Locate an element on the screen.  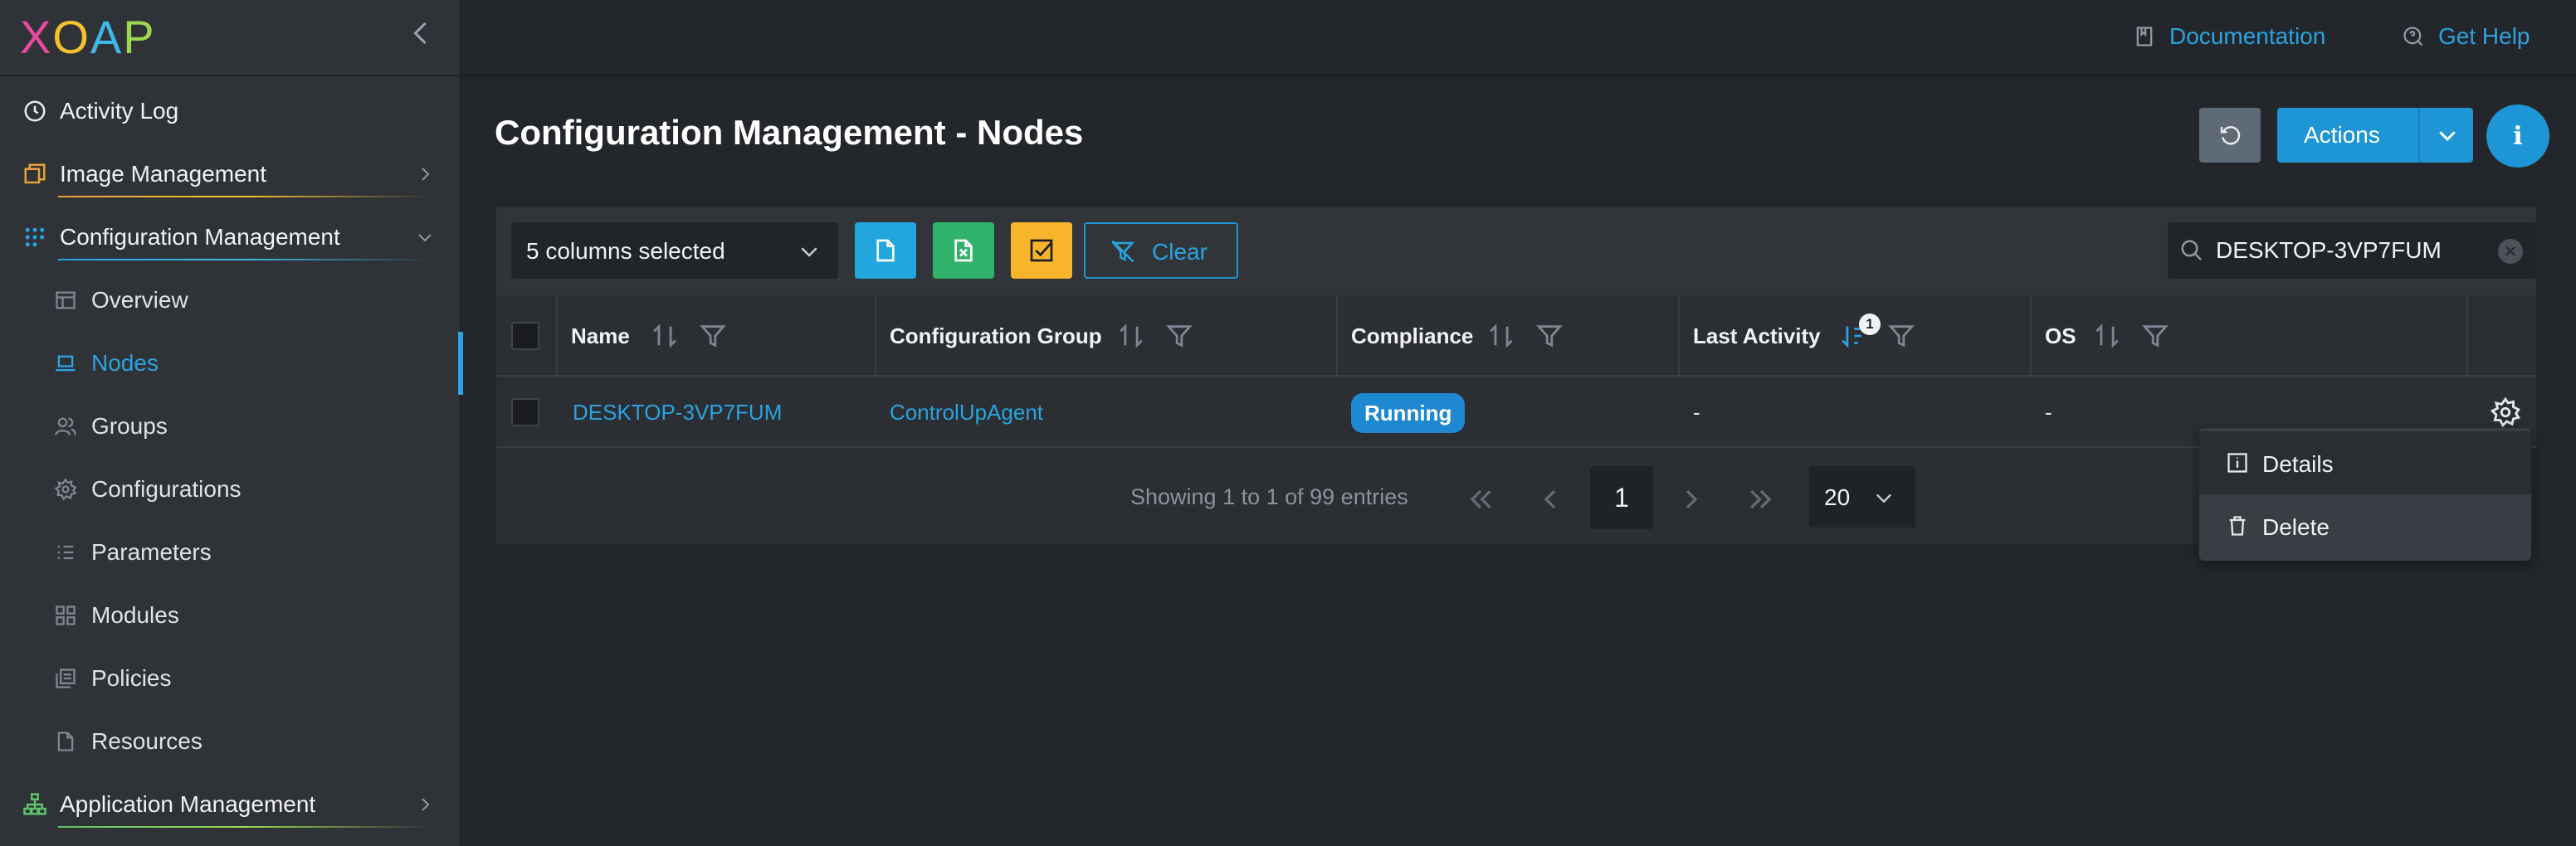
file-excel-icon is located at coordinates (964, 250).